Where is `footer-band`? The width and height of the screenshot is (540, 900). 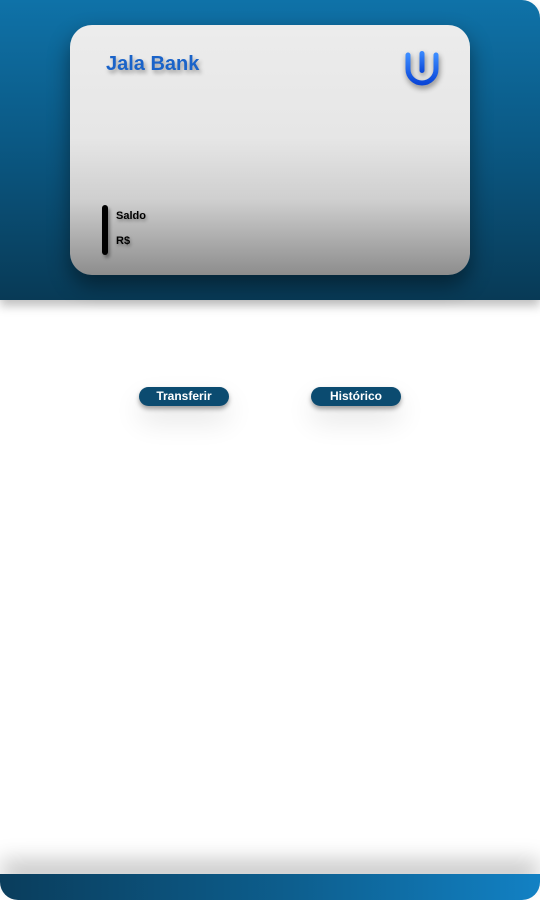
footer-band is located at coordinates (270, 887).